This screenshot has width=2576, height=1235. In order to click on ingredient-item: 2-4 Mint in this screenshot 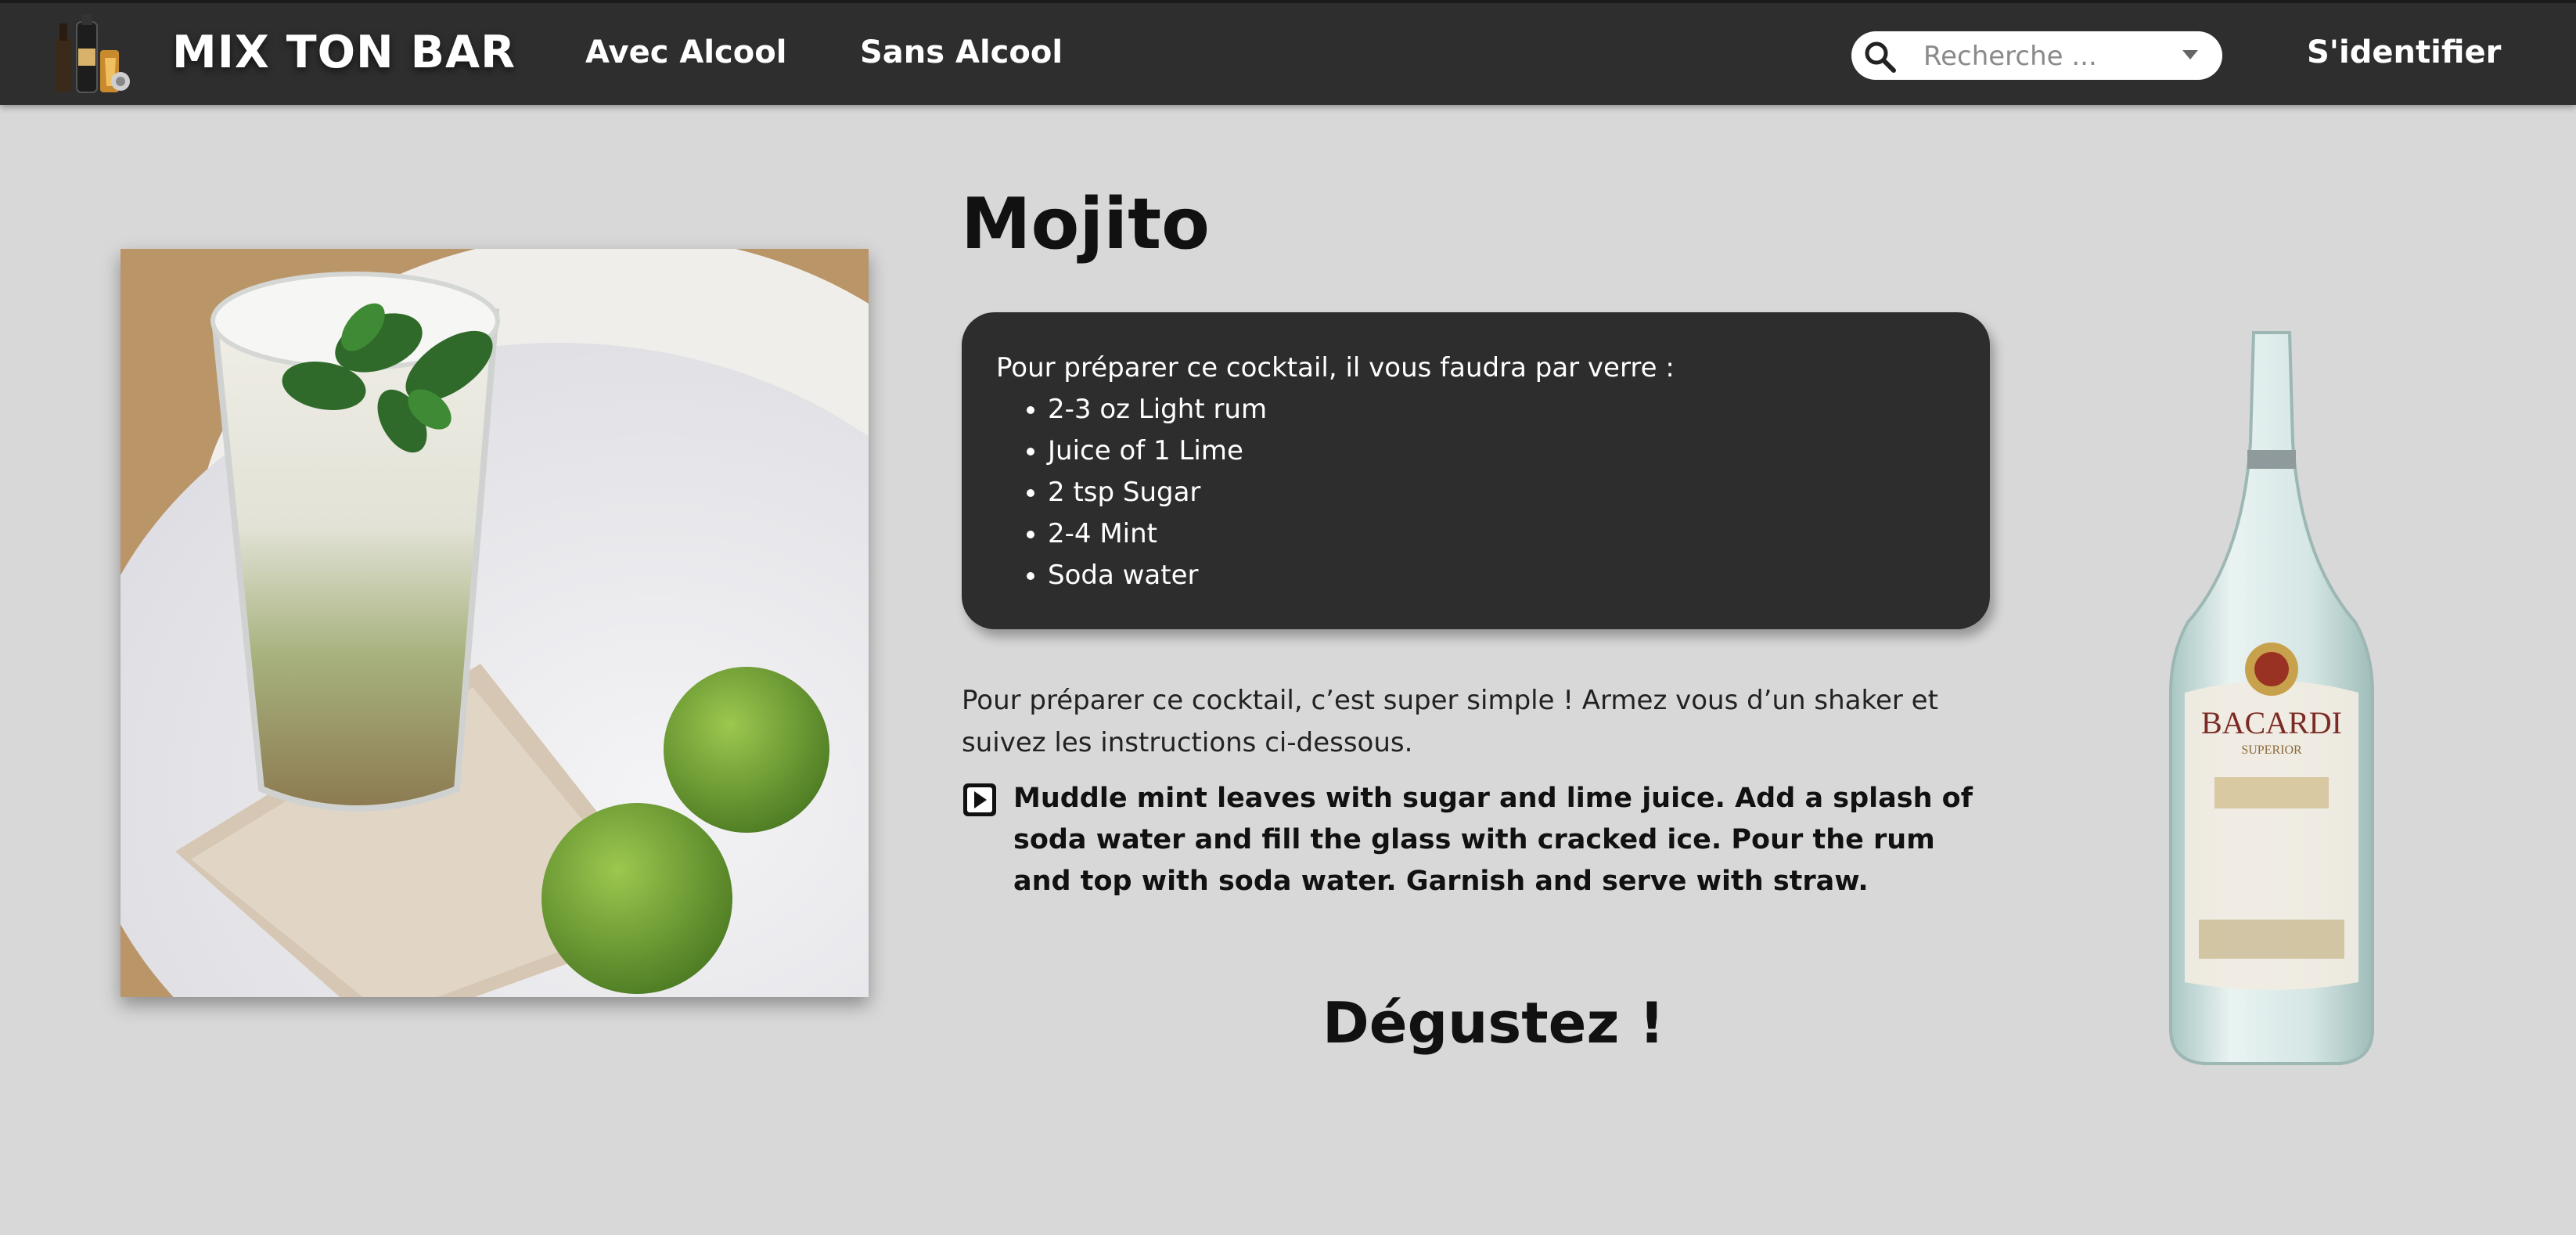, I will do `click(1501, 534)`.